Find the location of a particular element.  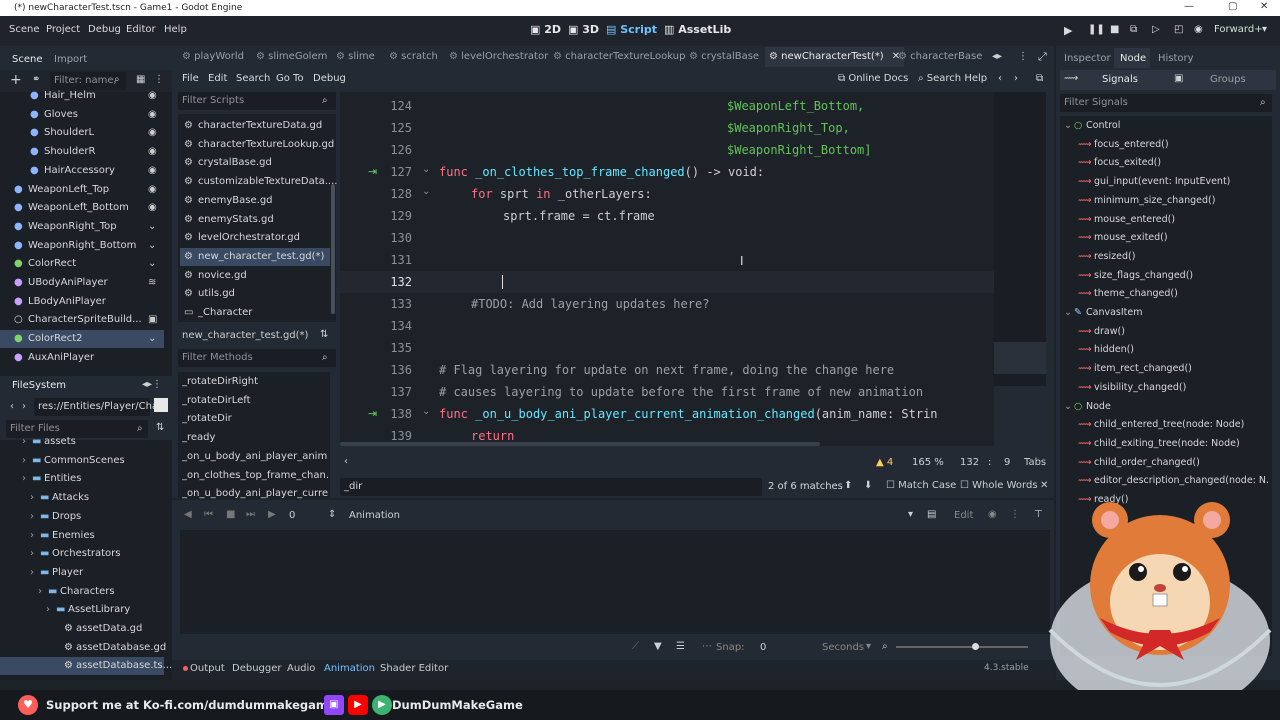

float-window-icon: ⧉ is located at coordinates (1039, 78).